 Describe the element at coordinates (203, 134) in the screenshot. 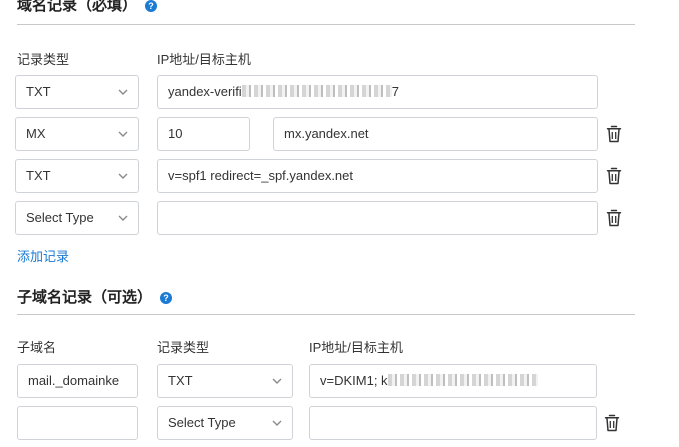

I see `priority-input: 10` at that location.